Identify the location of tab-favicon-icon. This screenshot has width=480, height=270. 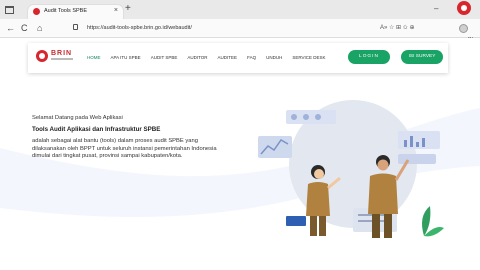
(36, 11).